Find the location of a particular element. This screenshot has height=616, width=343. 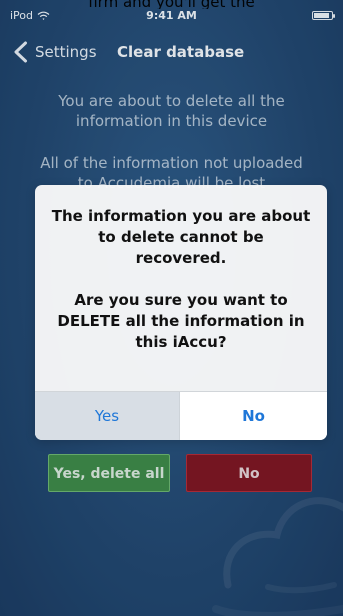

alert-message-spacer is located at coordinates (181, 279).